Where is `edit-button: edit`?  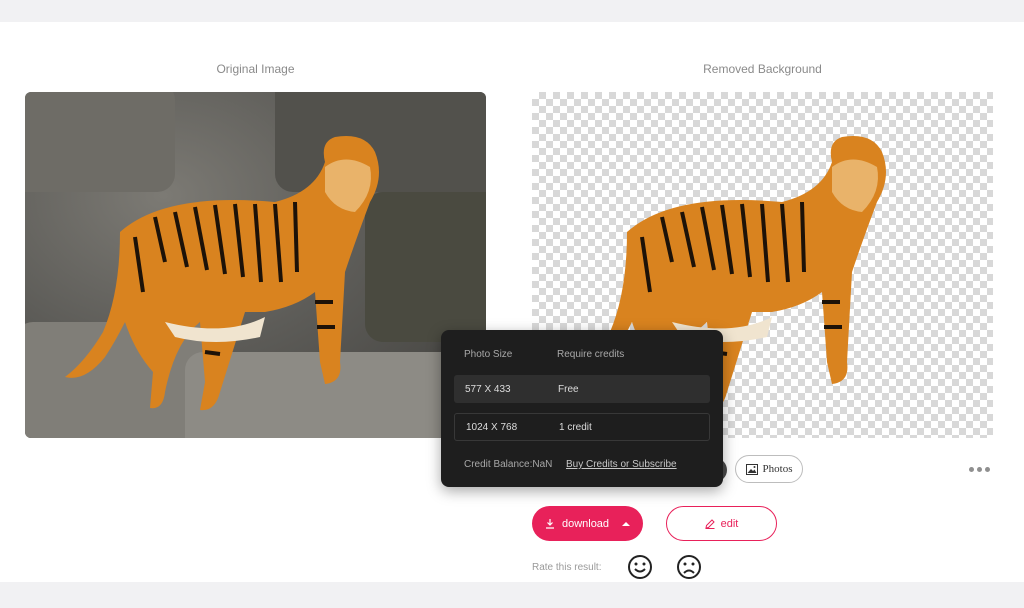
edit-button: edit is located at coordinates (721, 523).